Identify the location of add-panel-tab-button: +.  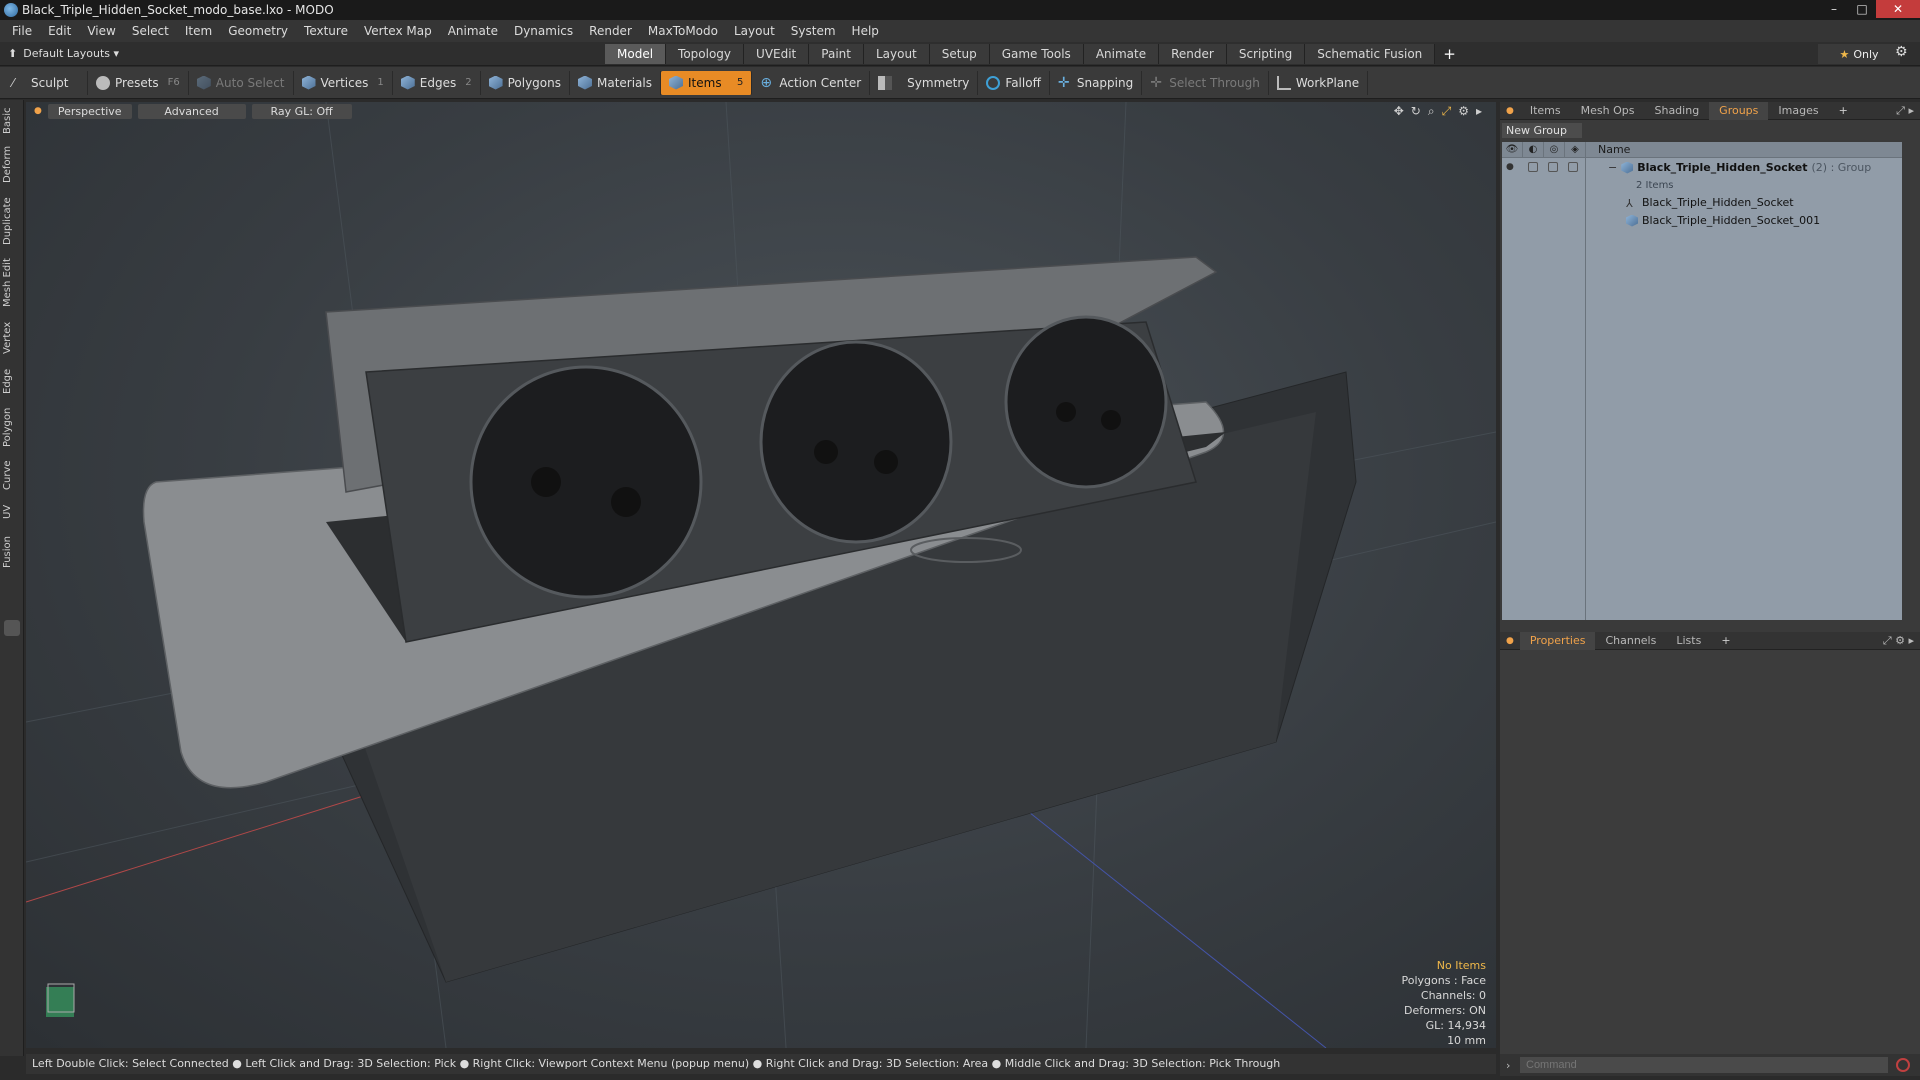
(1843, 111).